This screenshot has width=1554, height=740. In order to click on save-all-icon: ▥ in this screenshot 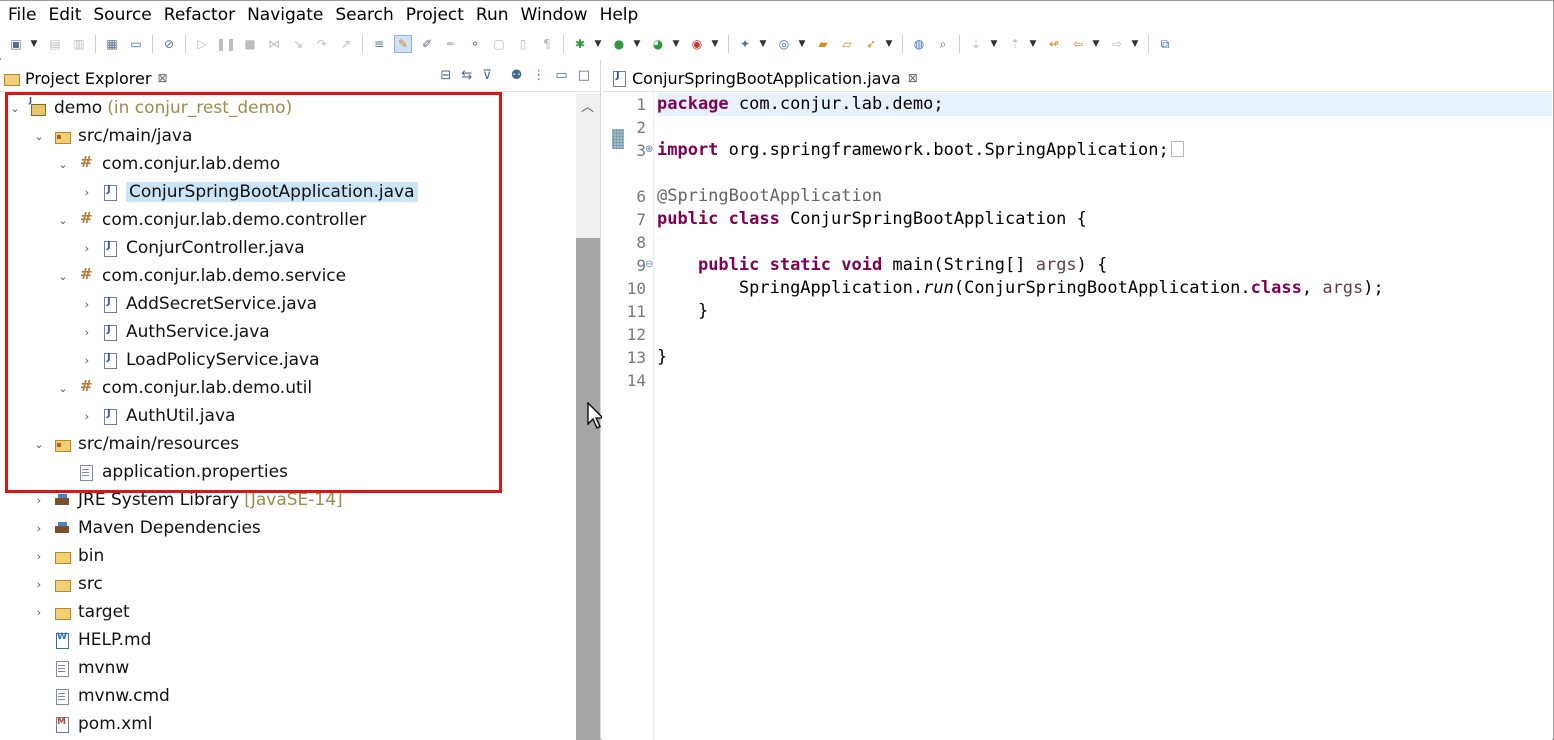, I will do `click(79, 44)`.